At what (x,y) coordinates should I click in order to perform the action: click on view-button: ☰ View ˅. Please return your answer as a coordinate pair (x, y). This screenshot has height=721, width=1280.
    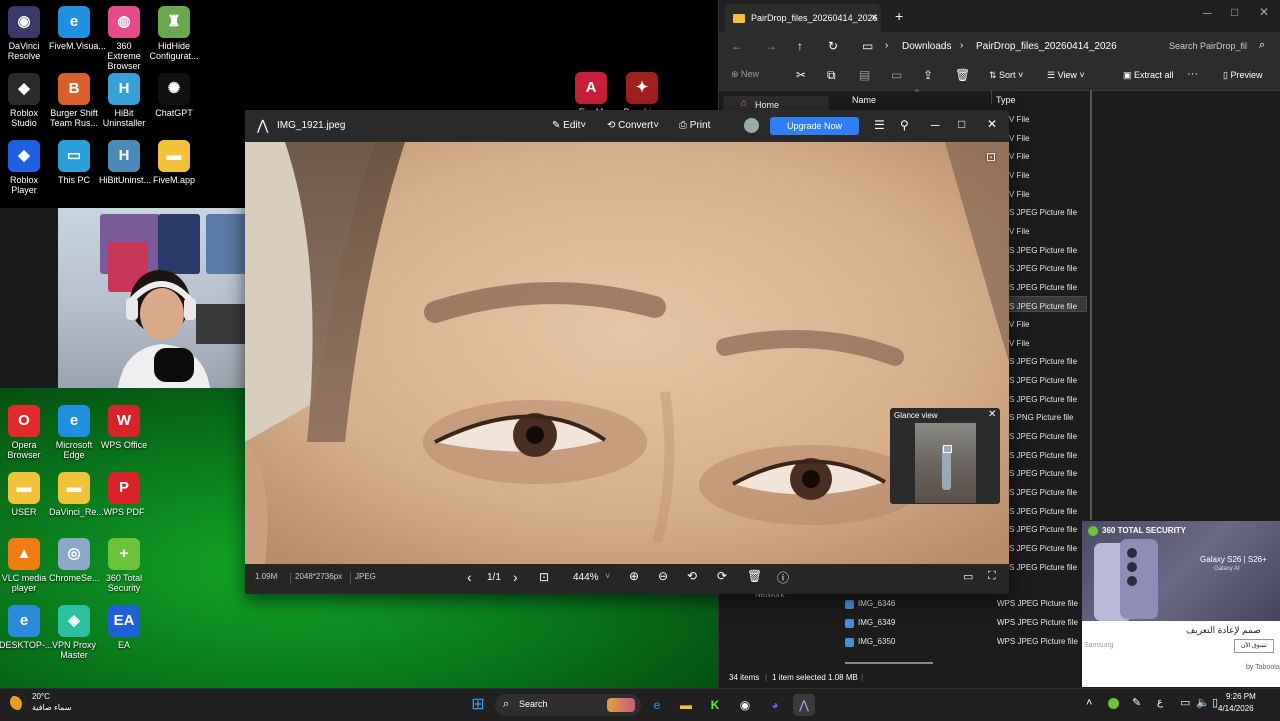
    Looking at the image, I should click on (1066, 75).